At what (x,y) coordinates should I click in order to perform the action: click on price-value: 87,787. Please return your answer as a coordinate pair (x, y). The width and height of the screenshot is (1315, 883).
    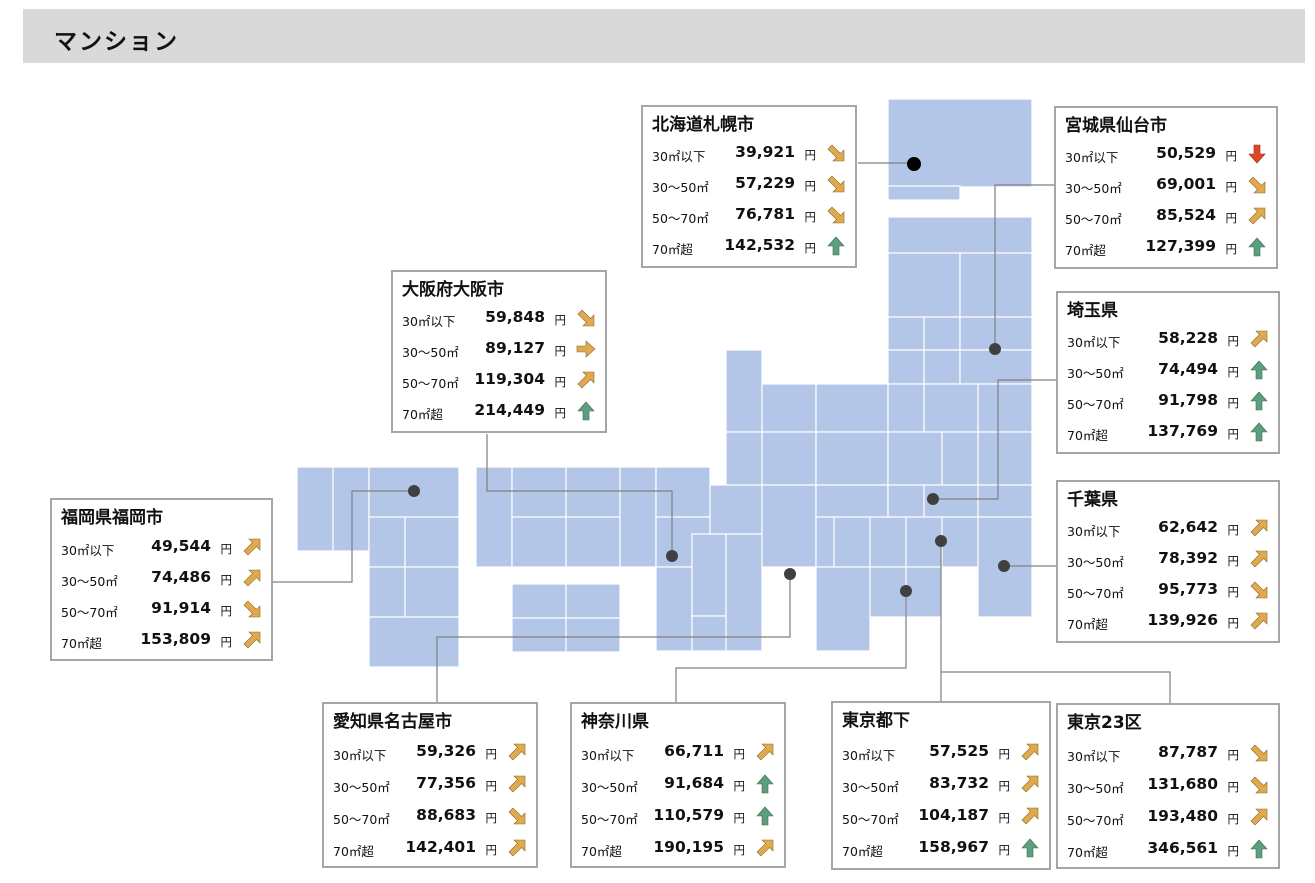
    Looking at the image, I should click on (1188, 752).